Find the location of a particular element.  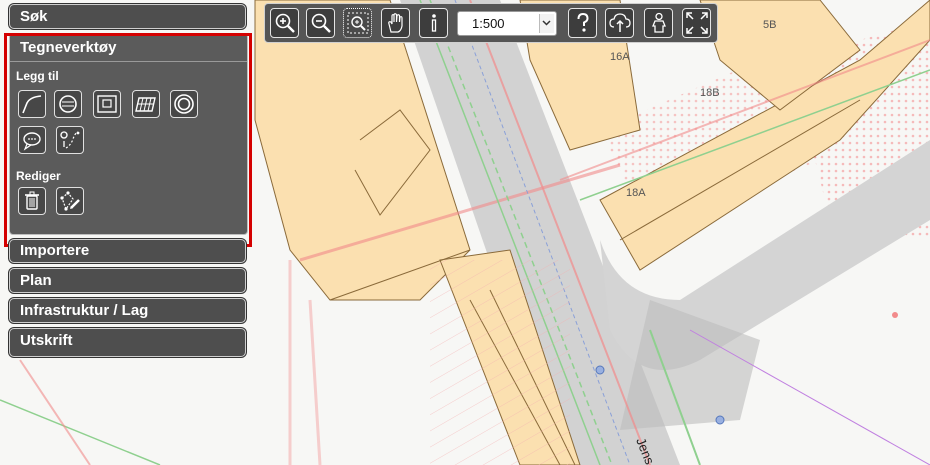

chevron-down-icon is located at coordinates (546, 23).